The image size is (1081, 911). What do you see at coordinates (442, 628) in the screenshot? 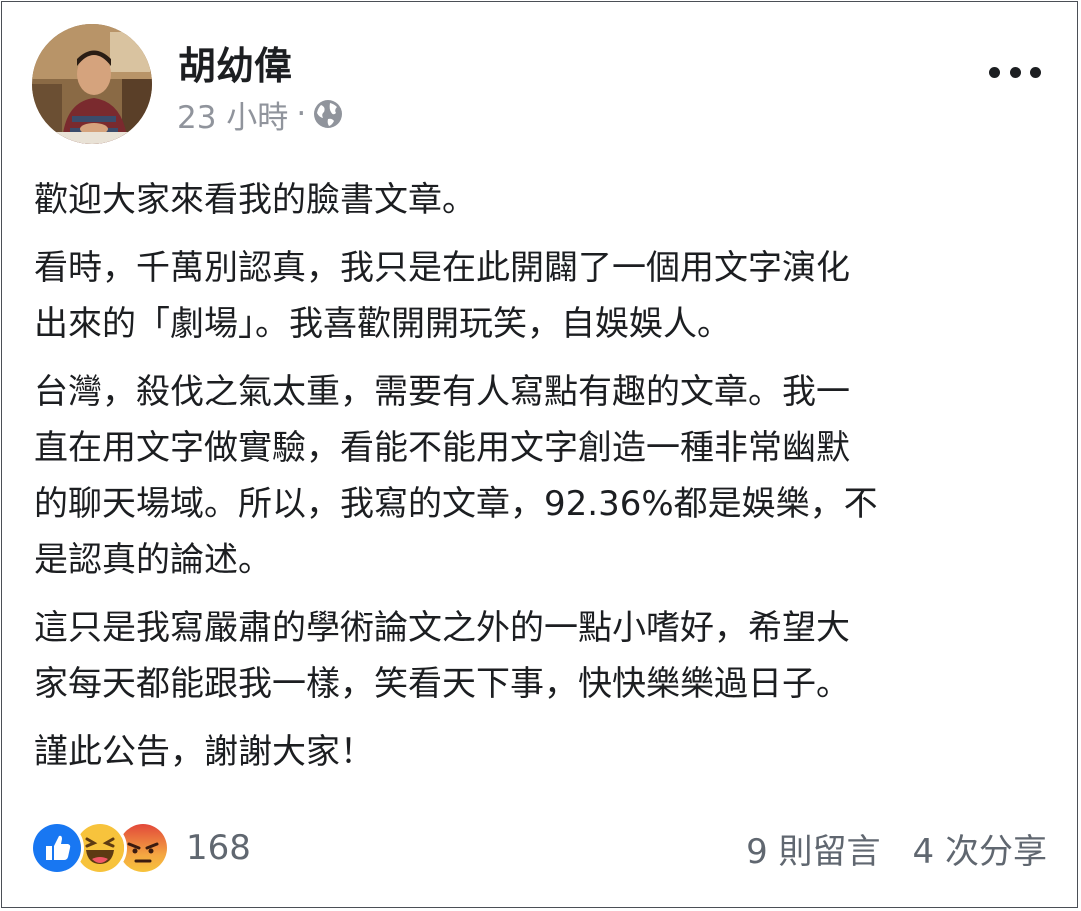
I see `post-text-line: 這只是我寫嚴肅的學術論文之外的一點小嗜好，希望大` at bounding box center [442, 628].